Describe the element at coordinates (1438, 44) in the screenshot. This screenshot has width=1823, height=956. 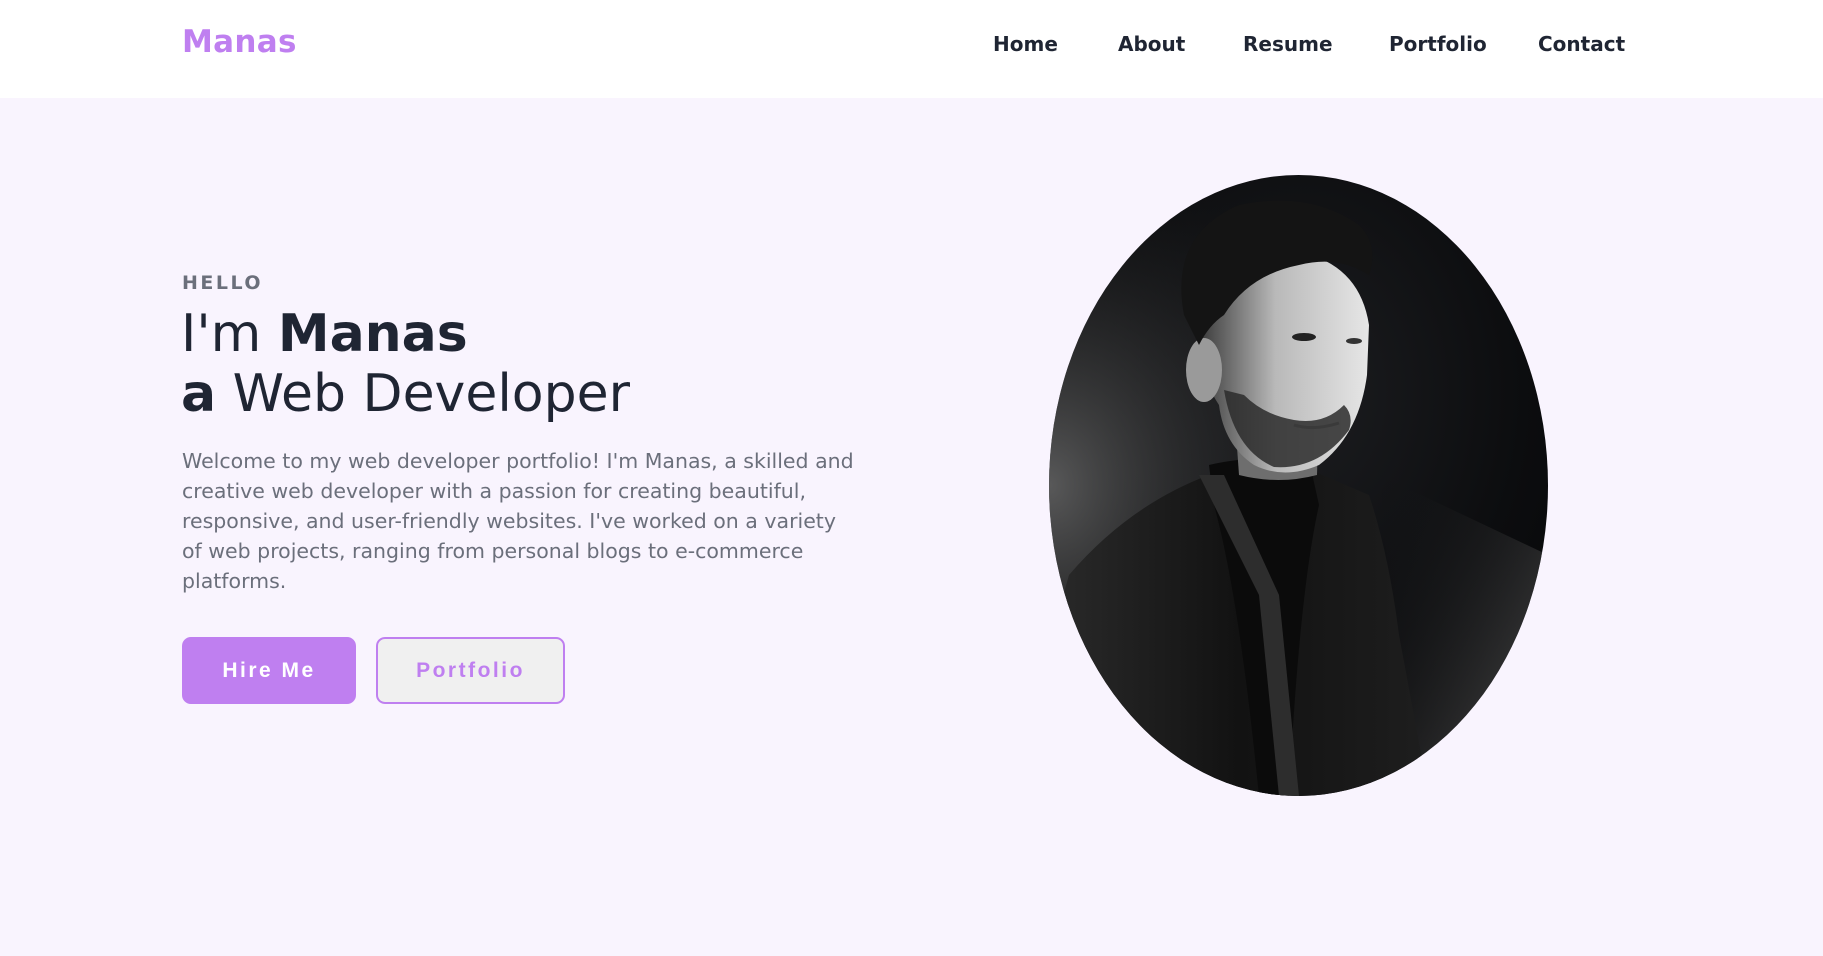
I see `nav-portfolio: Portfolio` at that location.